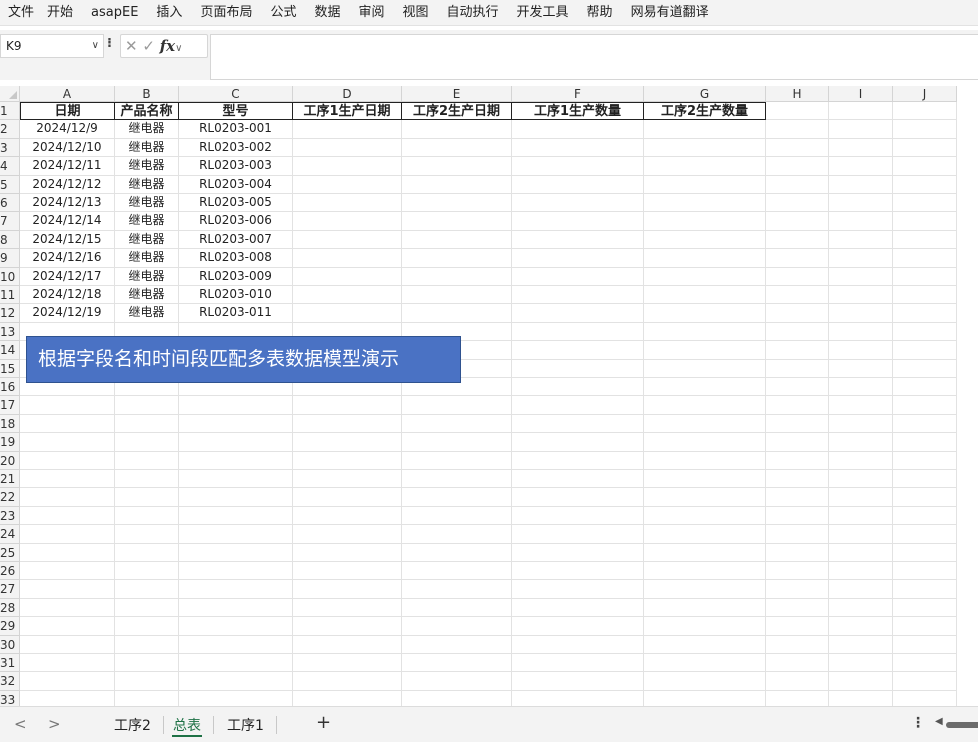 Image resolution: width=978 pixels, height=742 pixels. Describe the element at coordinates (10, 129) in the screenshot. I see `row-header-2: 2` at that location.